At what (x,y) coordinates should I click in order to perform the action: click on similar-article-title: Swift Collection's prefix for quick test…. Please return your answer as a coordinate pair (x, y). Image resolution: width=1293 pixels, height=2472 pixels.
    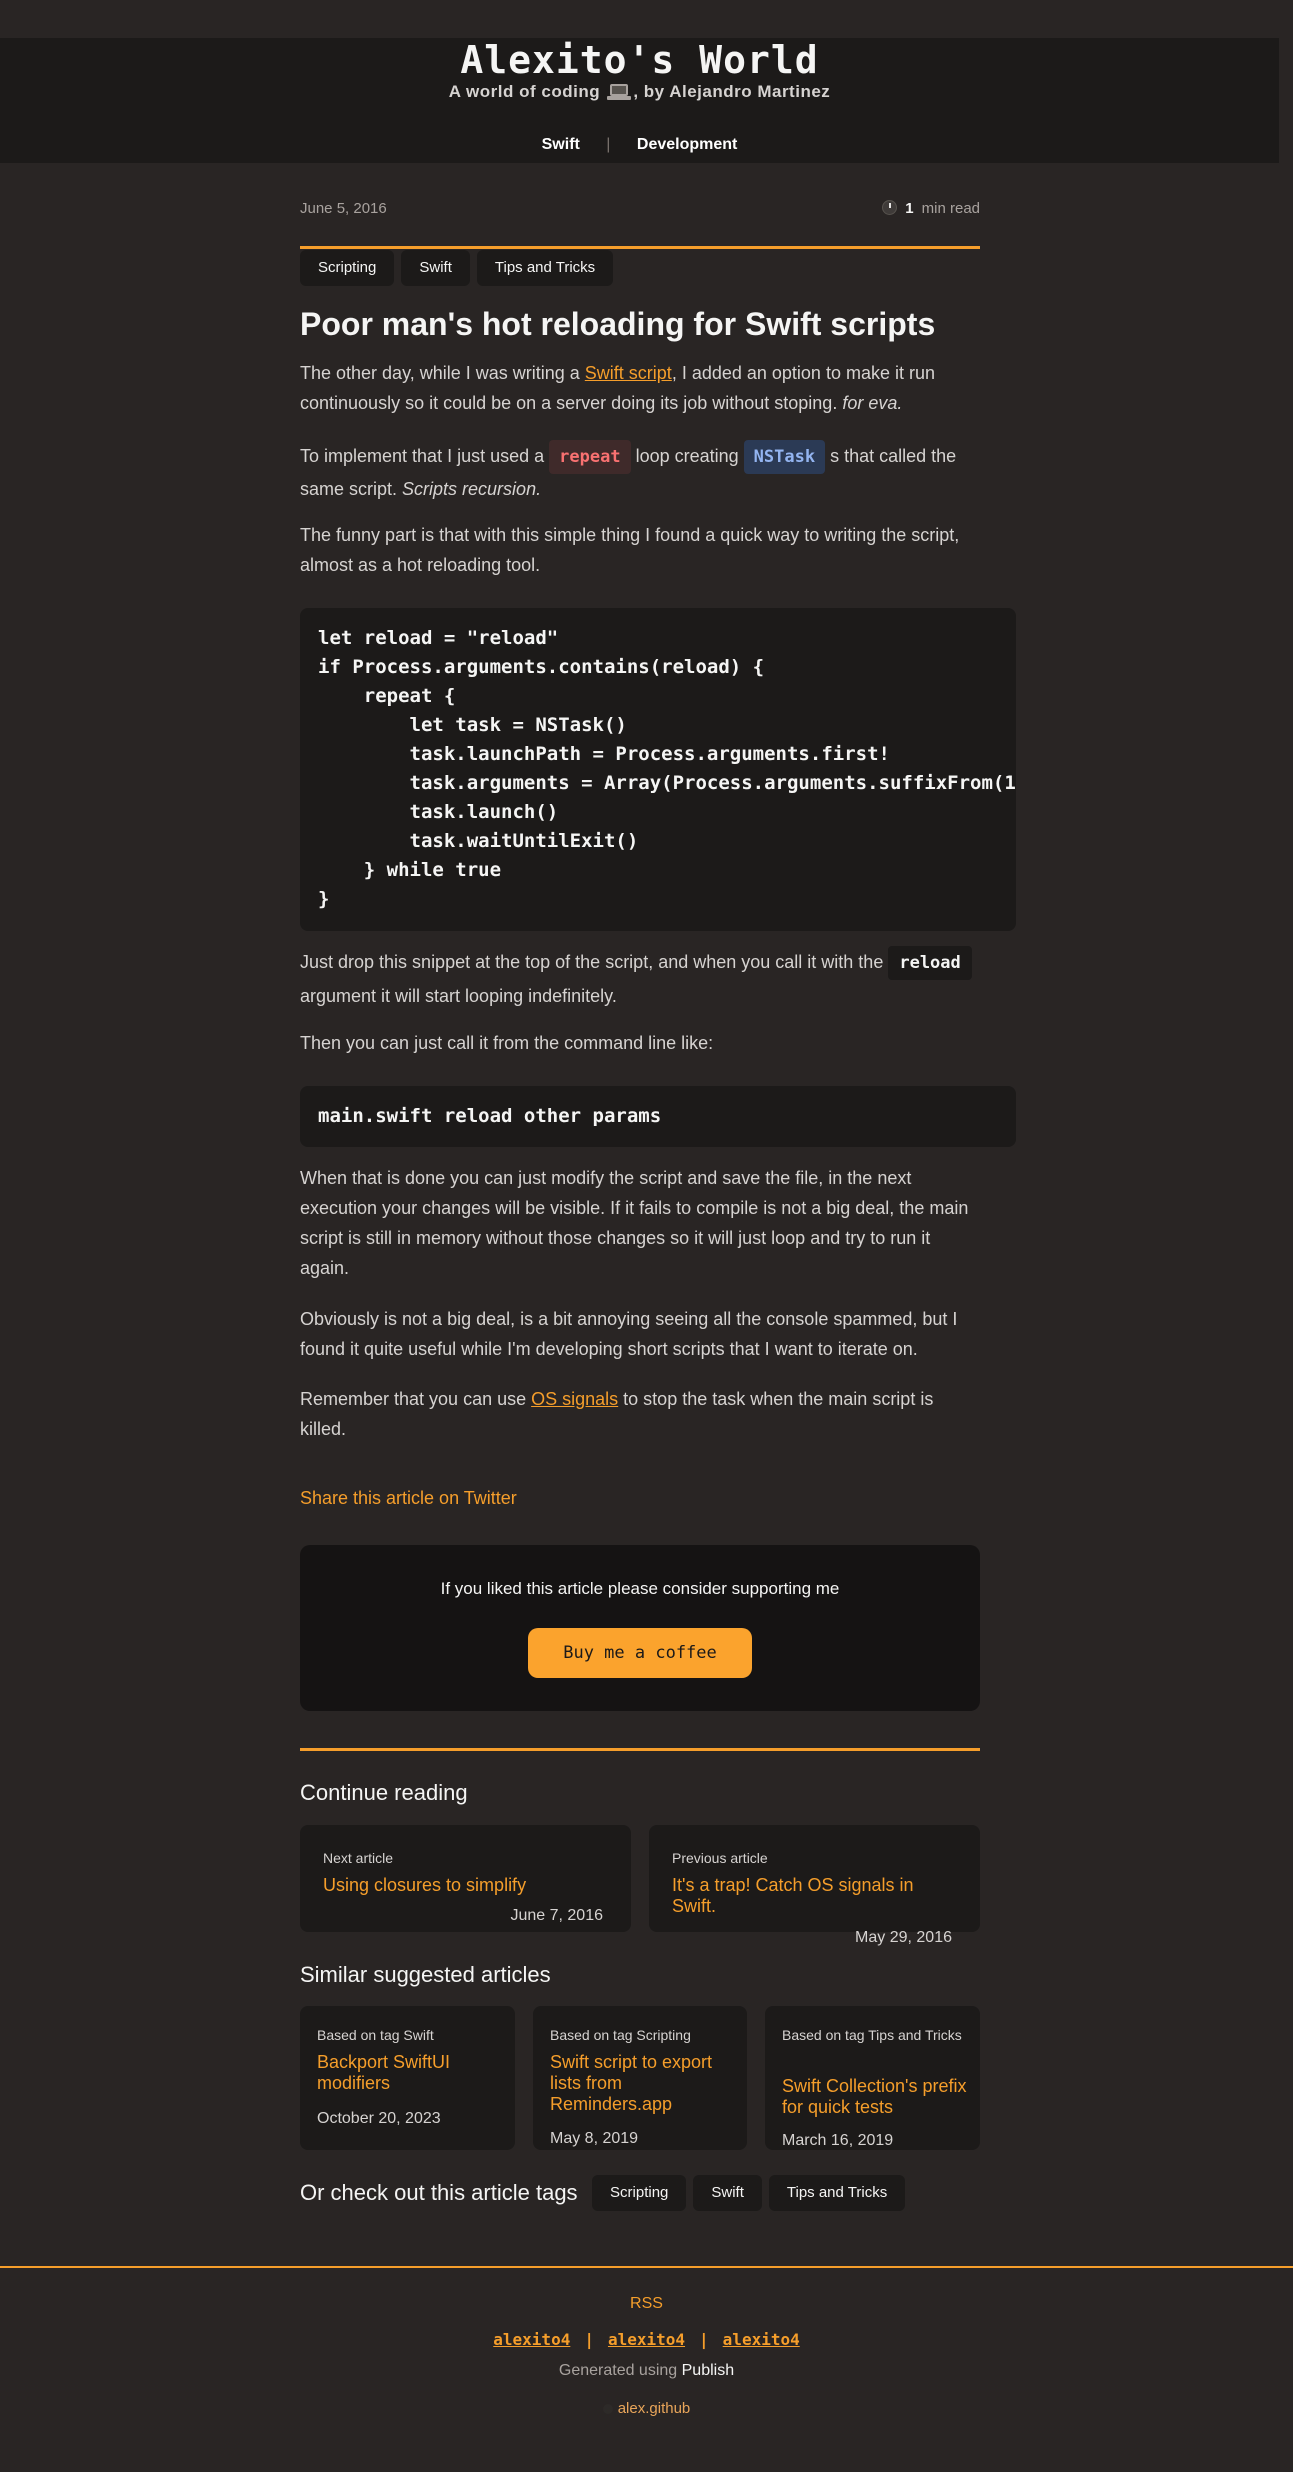
    Looking at the image, I should click on (874, 2097).